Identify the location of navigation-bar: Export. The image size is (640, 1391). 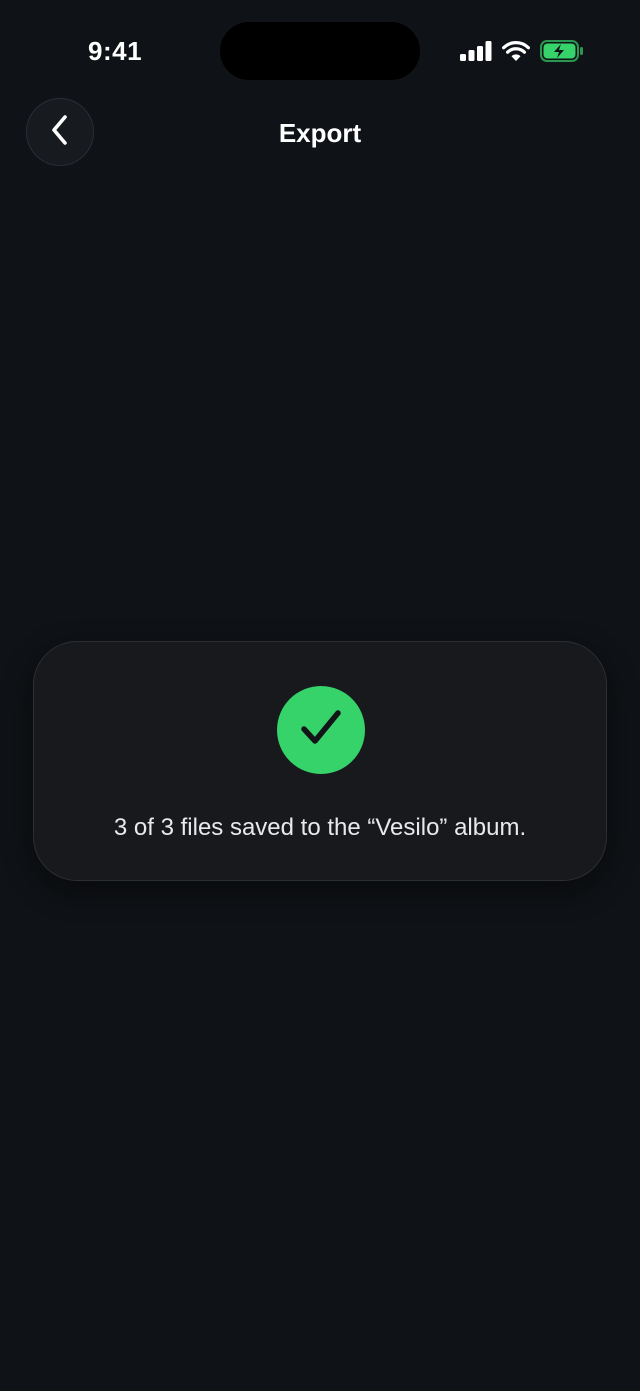
(320, 134).